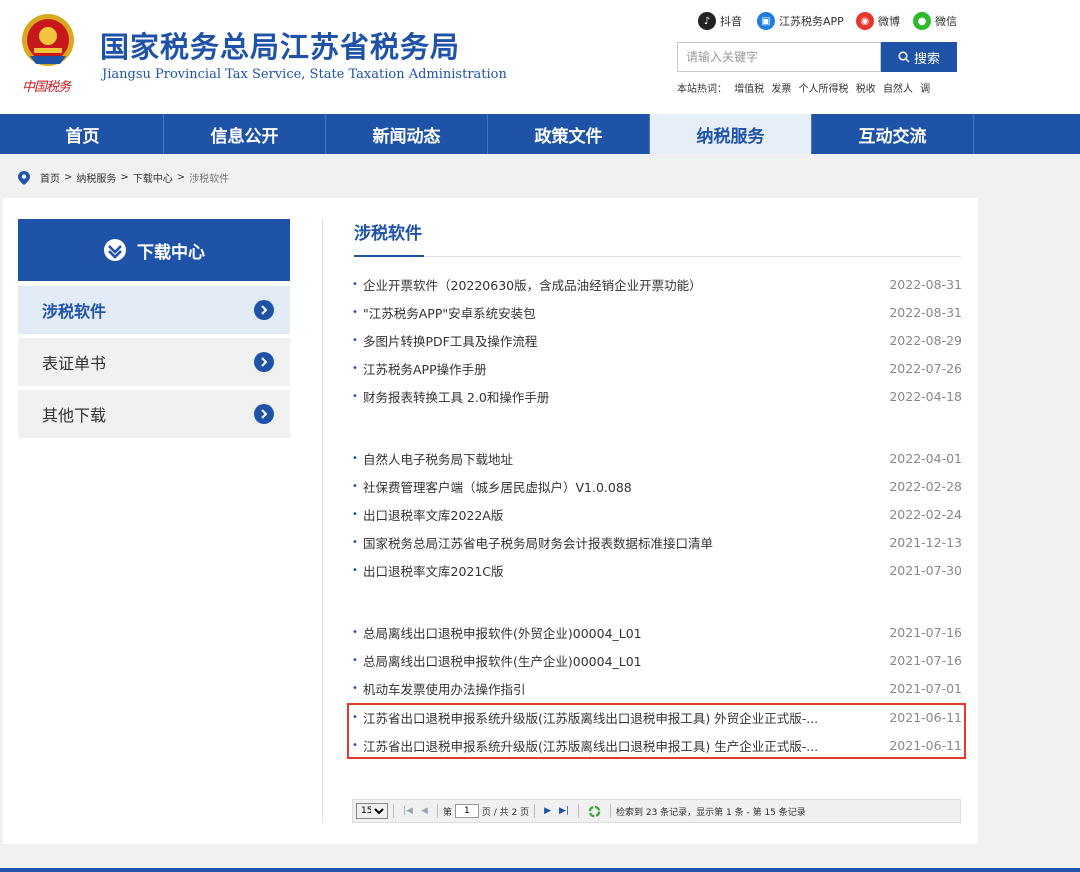 The height and width of the screenshot is (872, 1080). Describe the element at coordinates (154, 414) in the screenshot. I see `sidebar-item-other-downloads: 其他下载` at that location.